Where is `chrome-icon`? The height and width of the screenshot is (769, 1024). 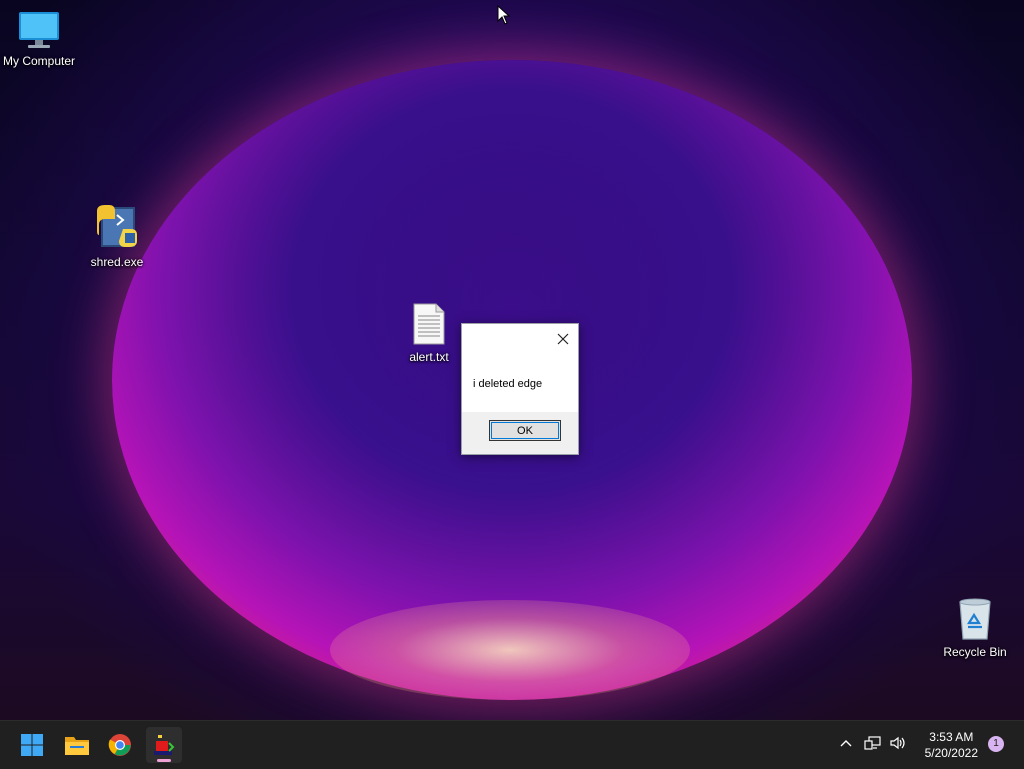
chrome-icon is located at coordinates (119, 745).